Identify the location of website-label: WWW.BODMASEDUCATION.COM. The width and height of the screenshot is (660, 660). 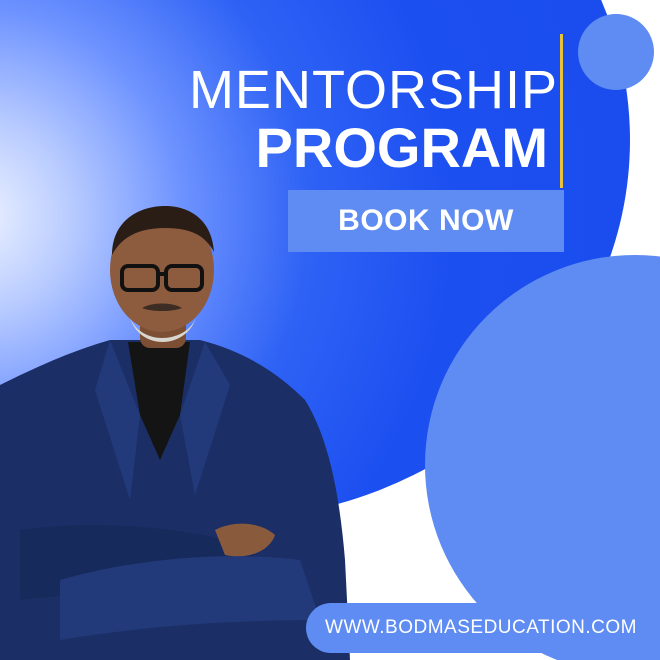
(481, 627).